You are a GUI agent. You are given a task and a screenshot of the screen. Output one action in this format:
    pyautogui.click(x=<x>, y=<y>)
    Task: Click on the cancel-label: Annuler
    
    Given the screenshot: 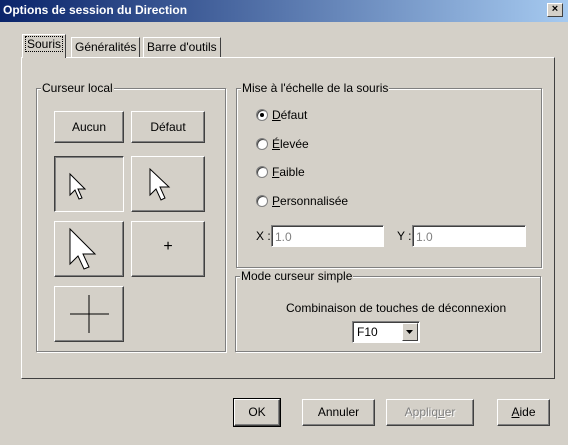 What is the action you would take?
    pyautogui.click(x=338, y=412)
    